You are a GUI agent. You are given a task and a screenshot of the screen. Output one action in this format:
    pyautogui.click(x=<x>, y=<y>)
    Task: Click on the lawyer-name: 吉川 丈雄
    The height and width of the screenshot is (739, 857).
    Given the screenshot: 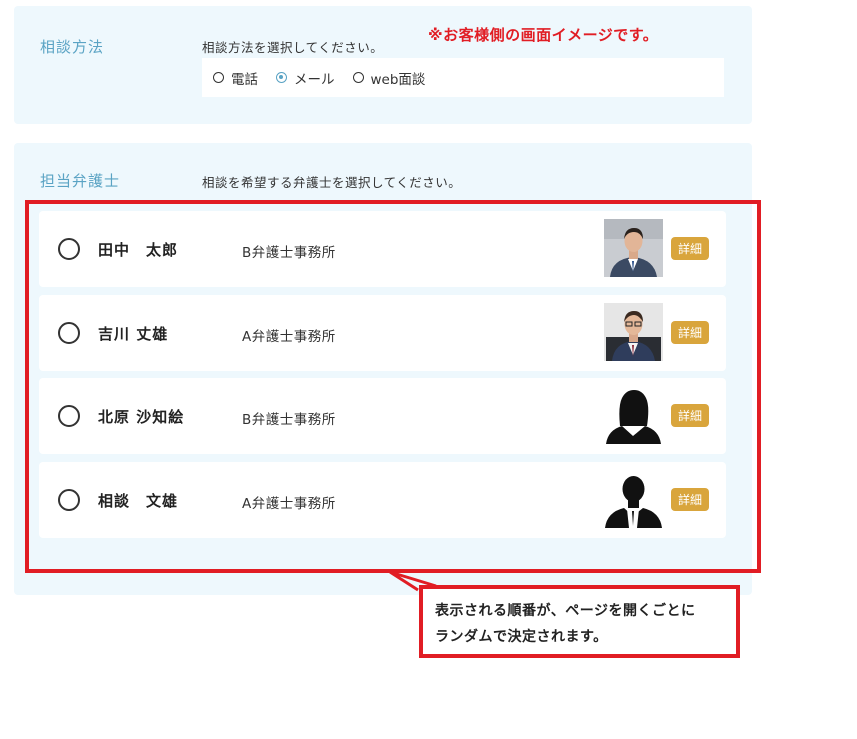 What is the action you would take?
    pyautogui.click(x=133, y=334)
    